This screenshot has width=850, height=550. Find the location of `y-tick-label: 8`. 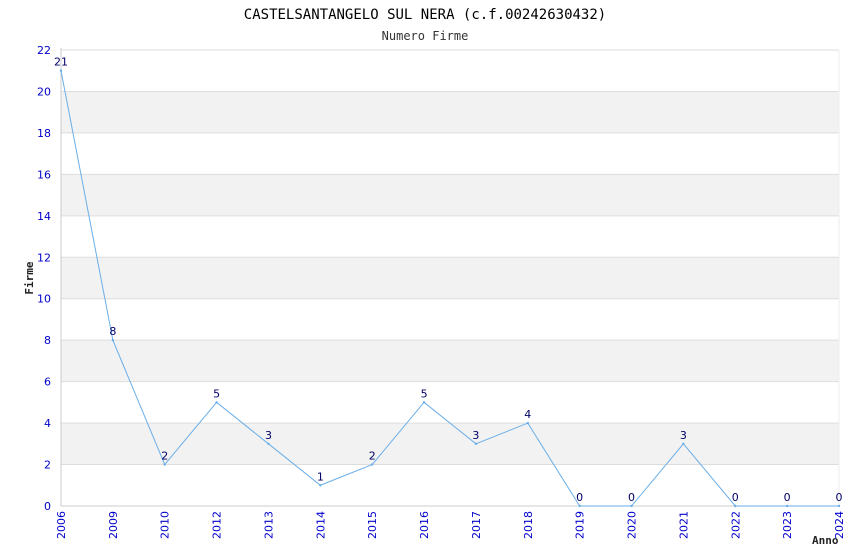

y-tick-label: 8 is located at coordinates (47, 340).